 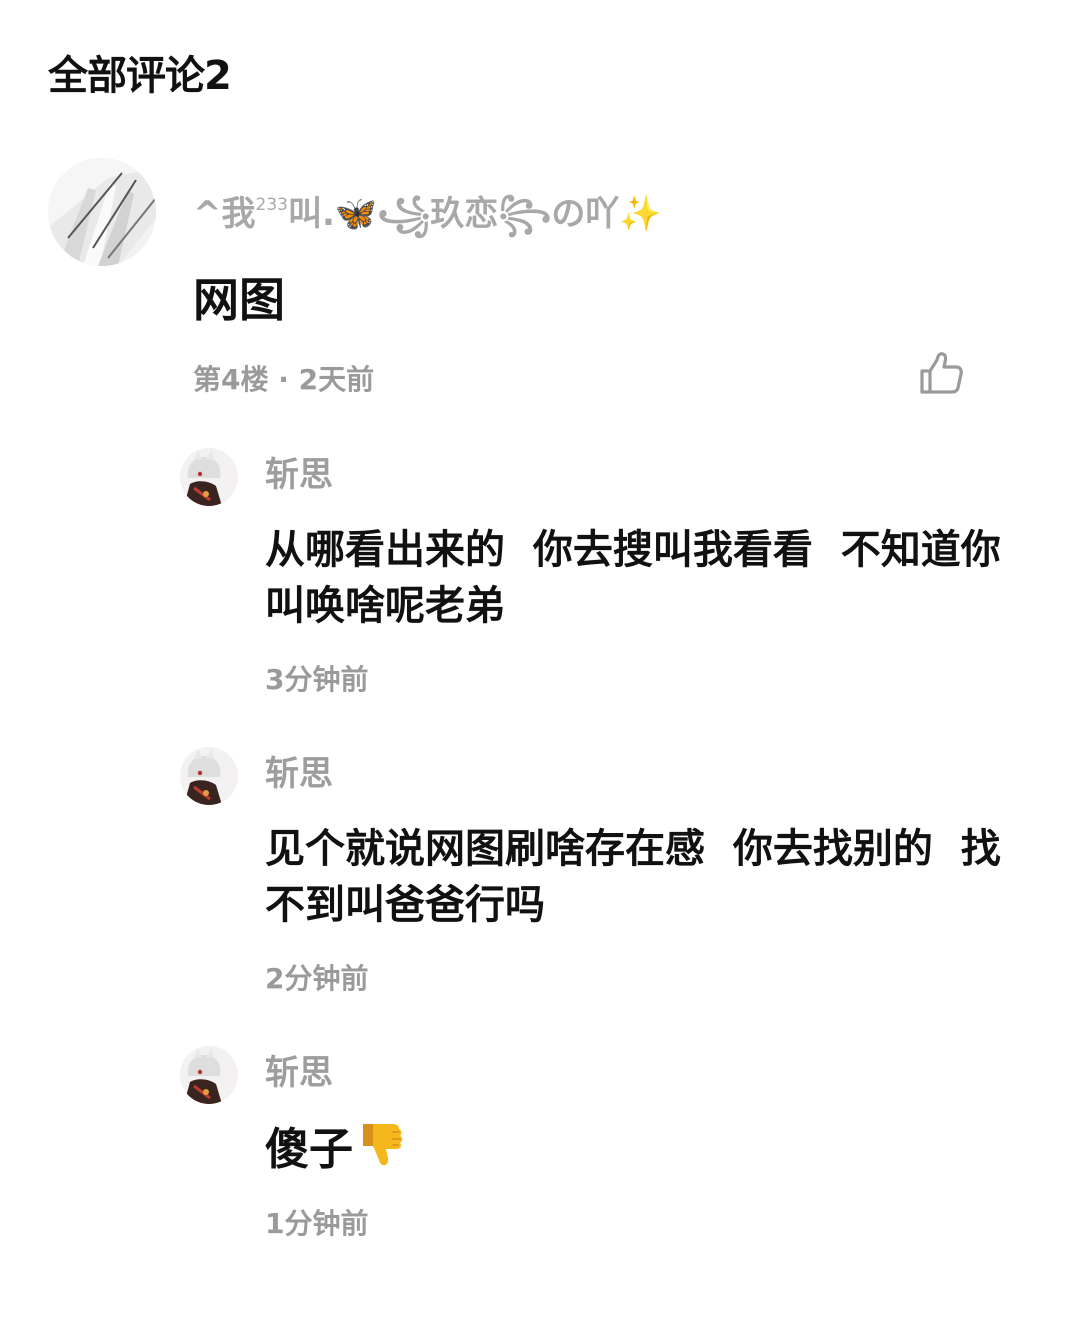 I want to click on thumbs-up-icon, so click(x=941, y=373).